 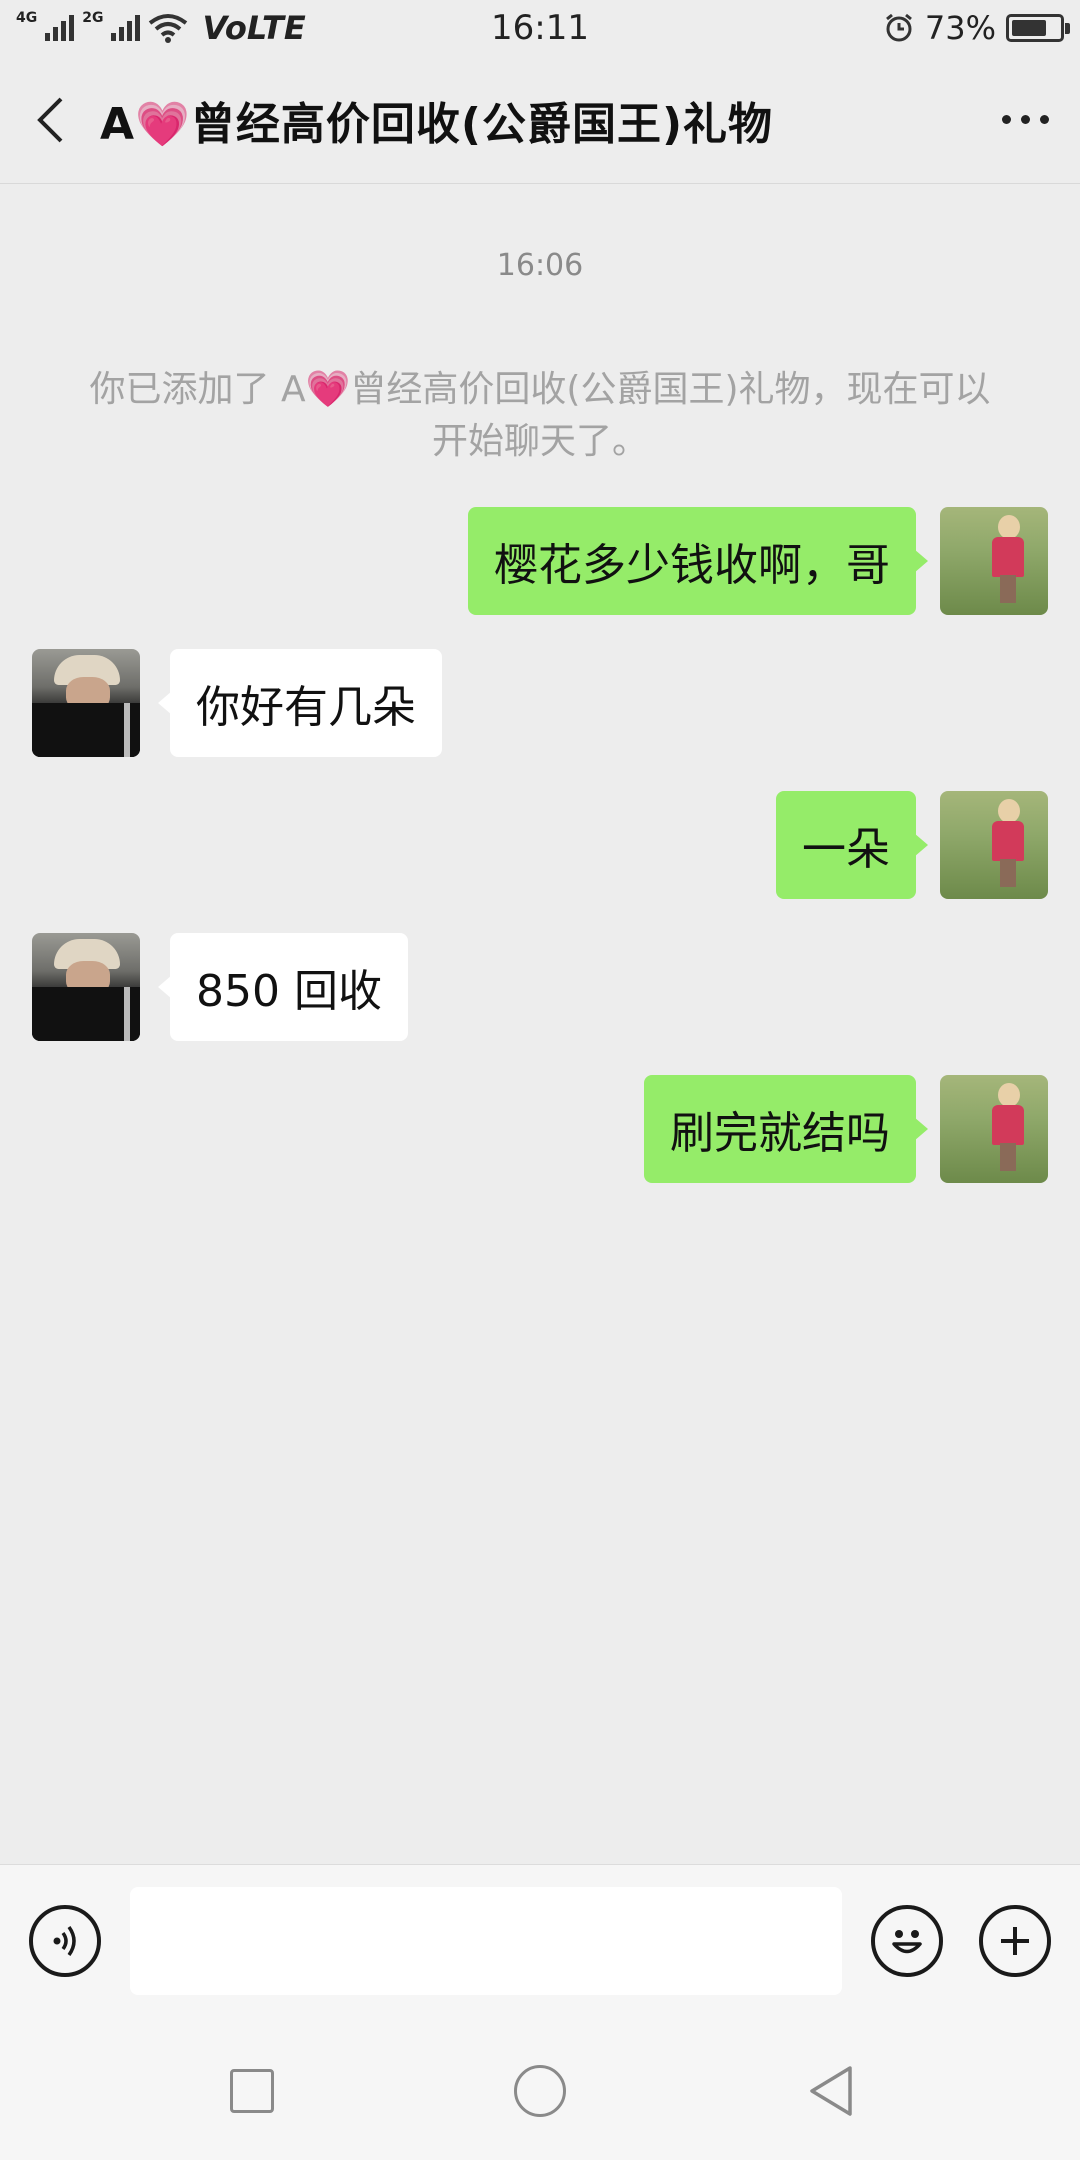 I want to click on triangle-back-icon, so click(x=831, y=2091).